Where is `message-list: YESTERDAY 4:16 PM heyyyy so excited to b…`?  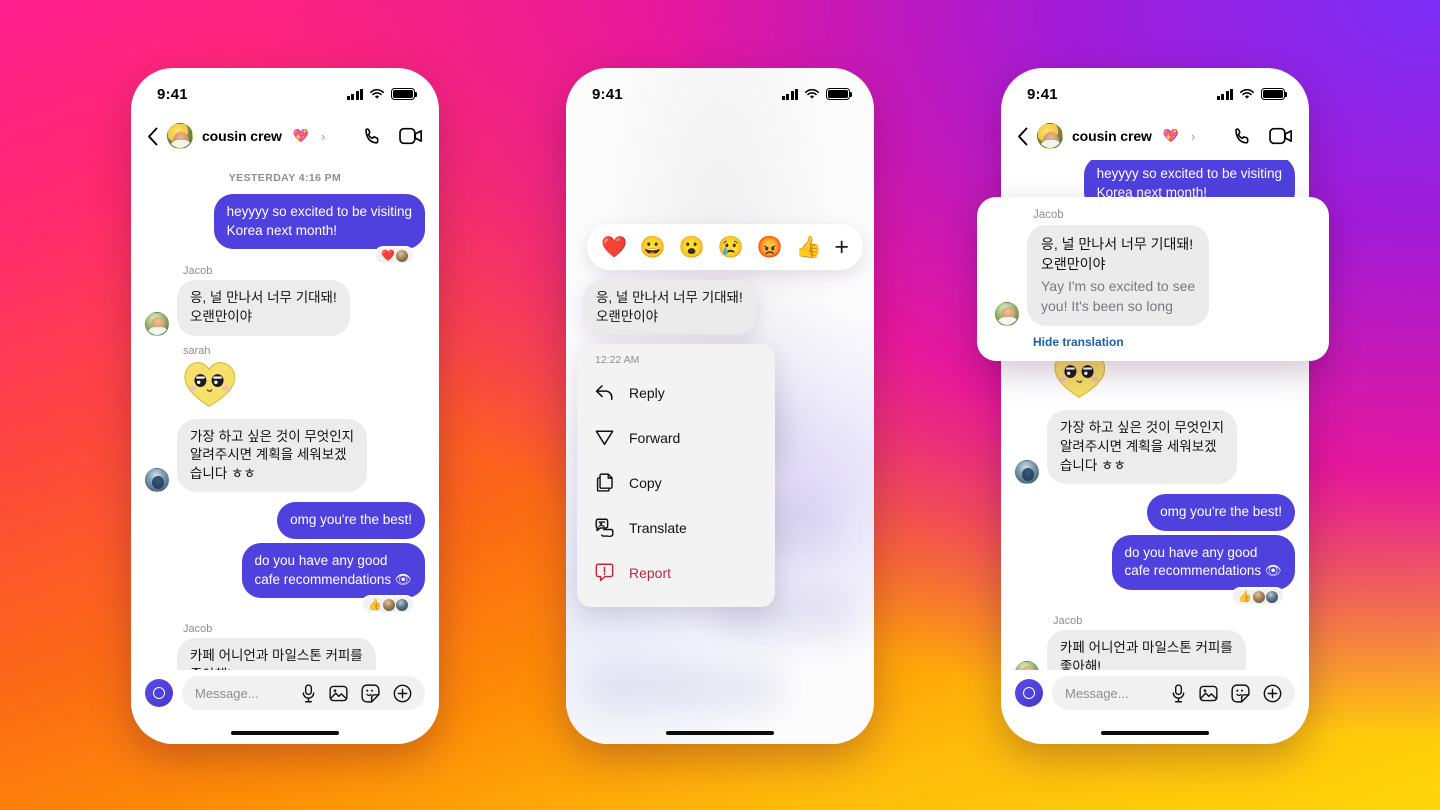
message-list: YESTERDAY 4:16 PM heyyyy so excited to b… is located at coordinates (285, 415).